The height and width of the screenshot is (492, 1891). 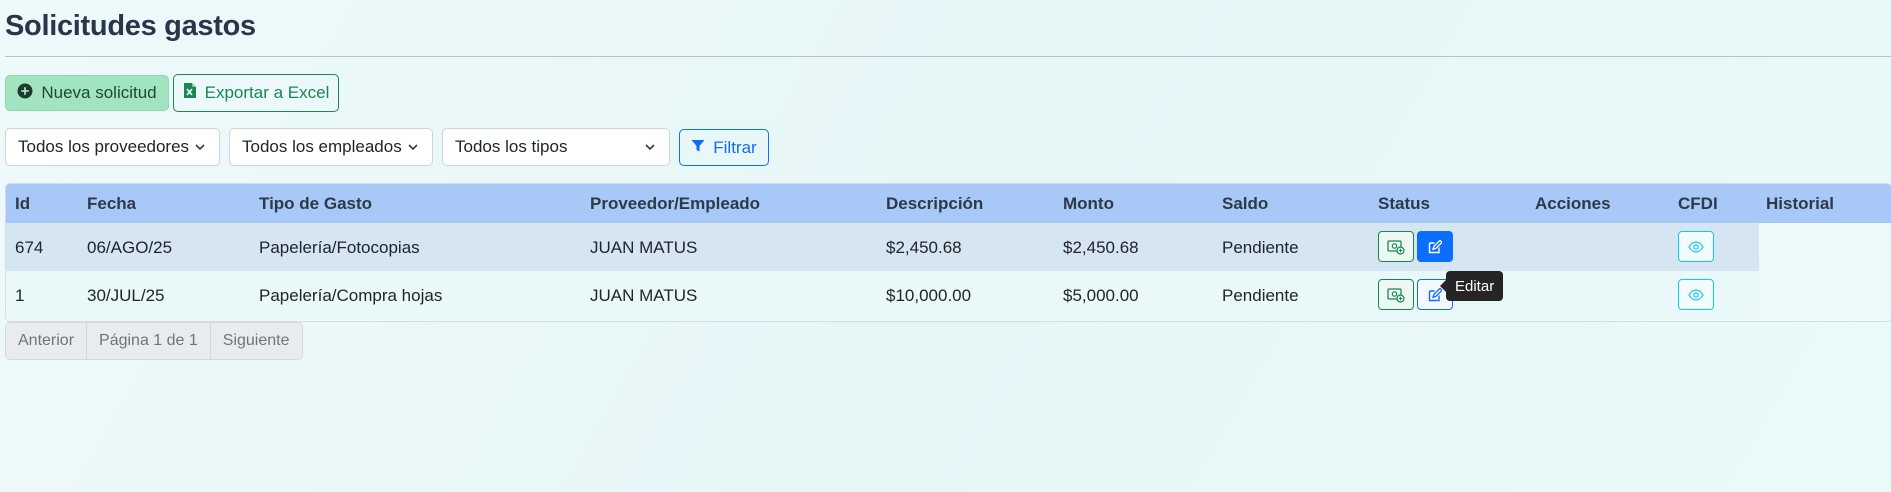 What do you see at coordinates (149, 341) in the screenshot?
I see `page-indicator: Página 1 de 1` at bounding box center [149, 341].